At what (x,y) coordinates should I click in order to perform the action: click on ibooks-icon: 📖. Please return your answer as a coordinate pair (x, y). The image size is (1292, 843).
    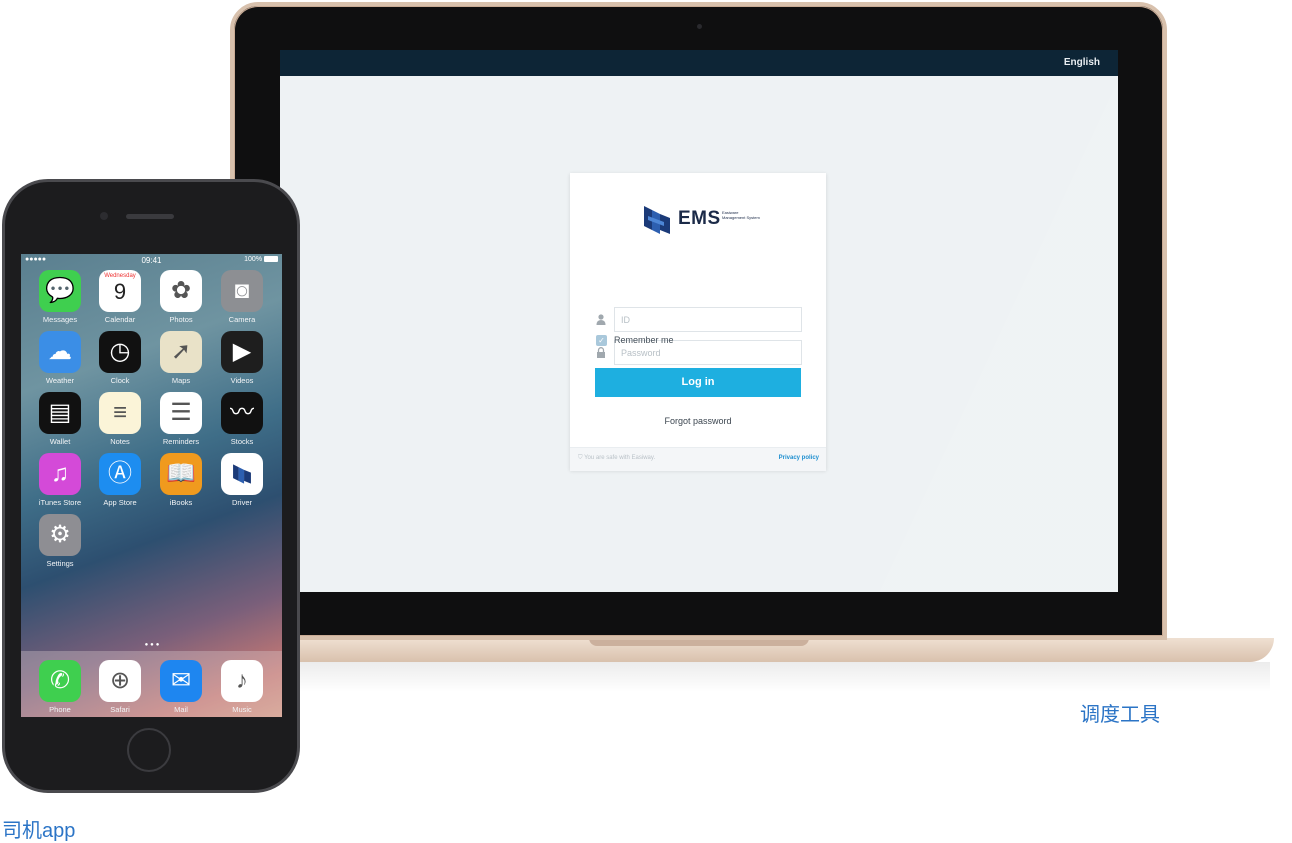
    Looking at the image, I should click on (181, 474).